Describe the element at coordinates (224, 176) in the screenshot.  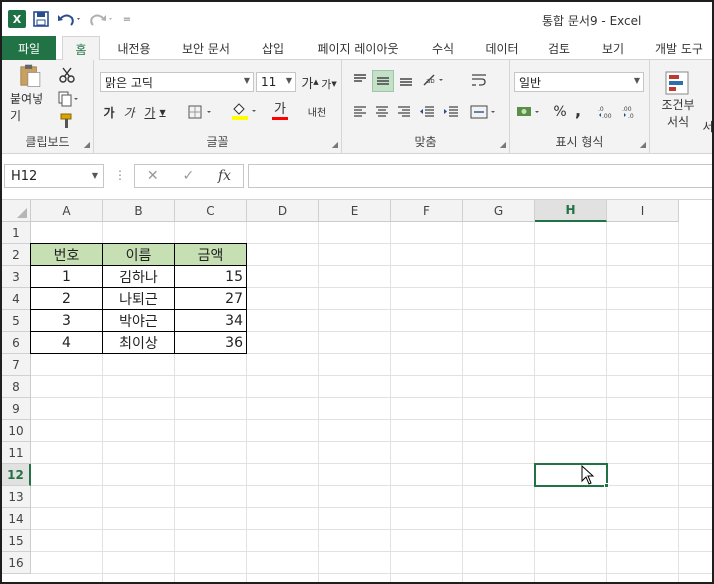
I see `insert-function-button: fx` at that location.